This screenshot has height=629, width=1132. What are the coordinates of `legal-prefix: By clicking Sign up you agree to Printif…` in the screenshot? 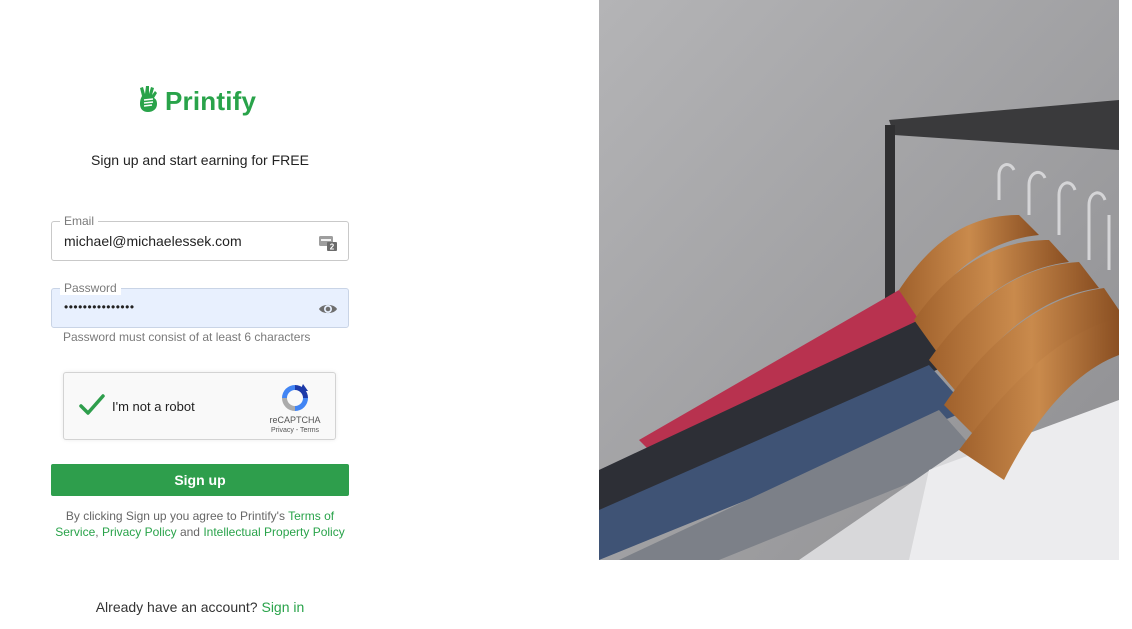 It's located at (177, 516).